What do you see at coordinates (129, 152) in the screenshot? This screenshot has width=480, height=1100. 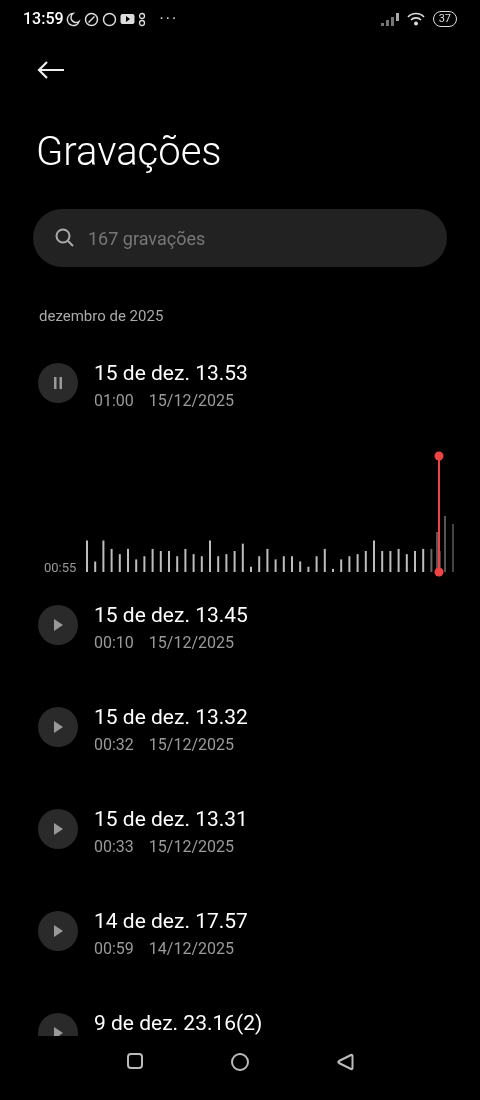 I see `page-title: Gravações` at bounding box center [129, 152].